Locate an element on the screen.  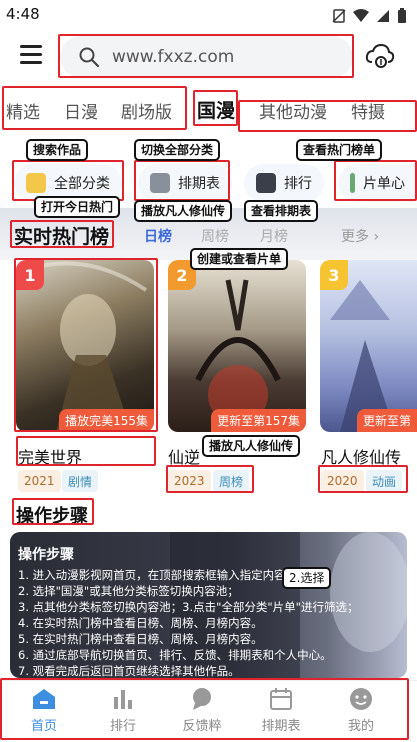
search-bar: www.fxxz.com is located at coordinates (206, 57).